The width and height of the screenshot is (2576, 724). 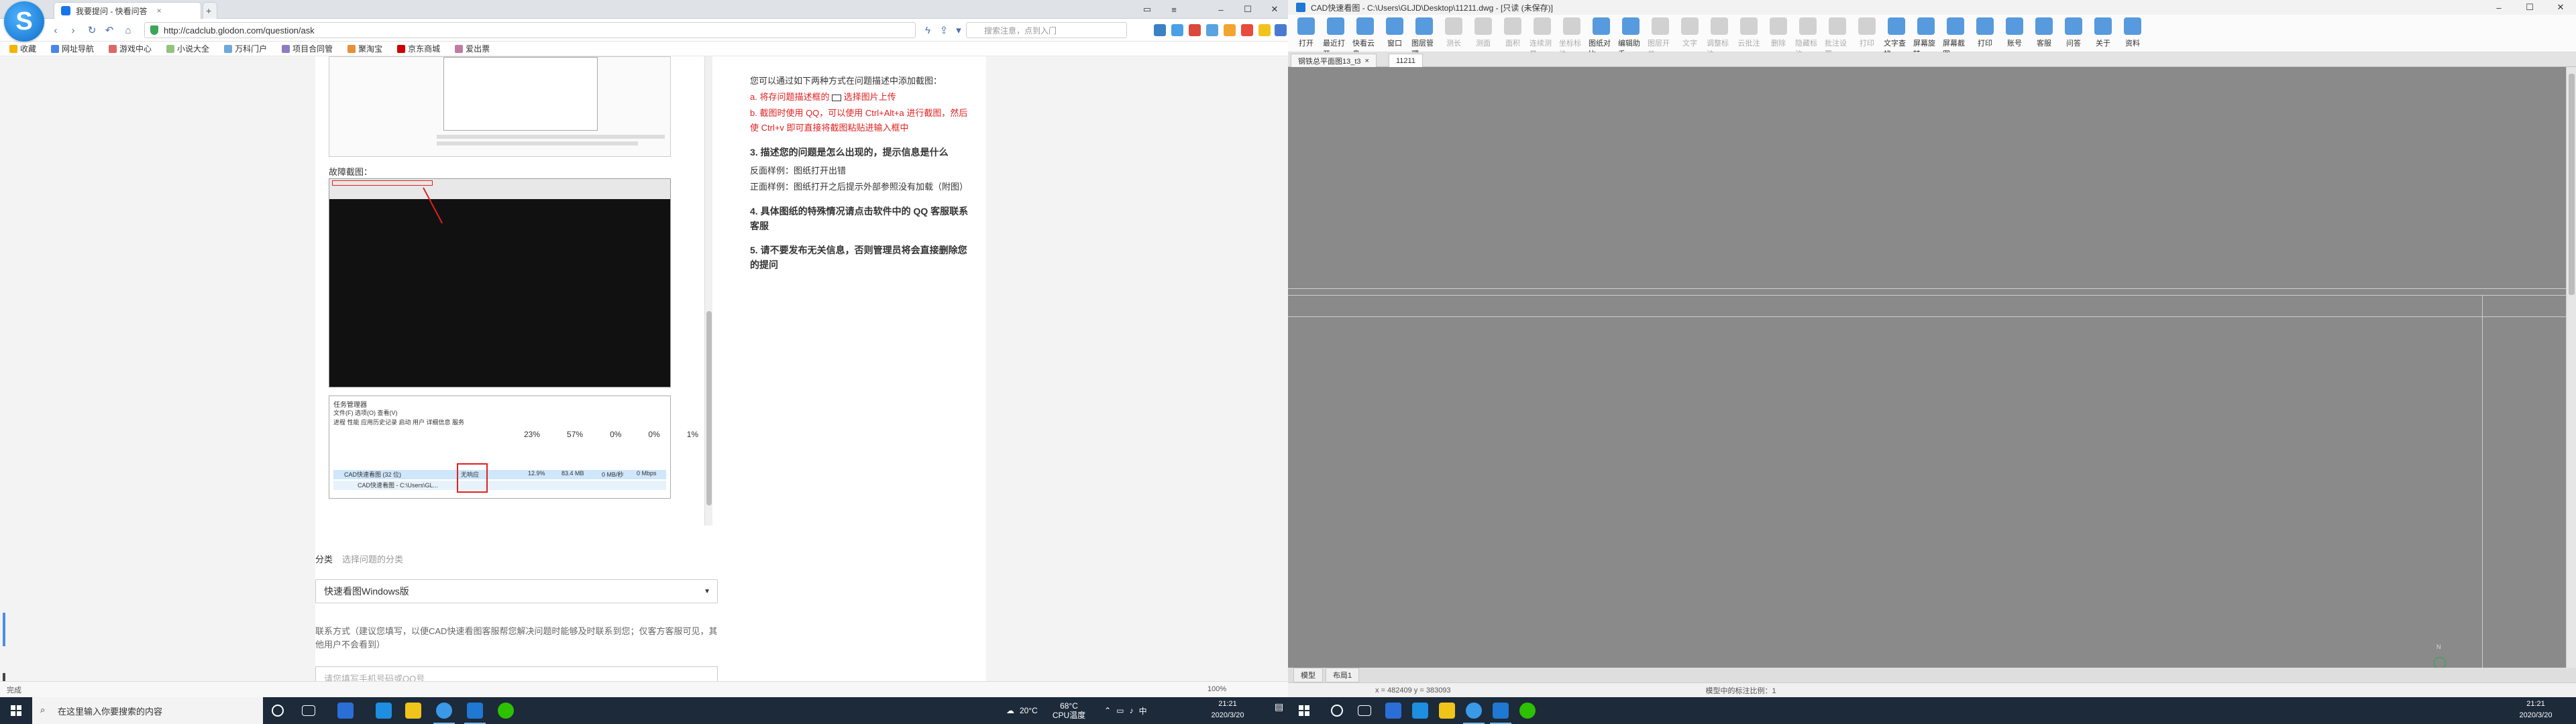 What do you see at coordinates (1334, 60) in the screenshot?
I see `tab-drawing-1: 钢铁总平面图13_t3 ×` at bounding box center [1334, 60].